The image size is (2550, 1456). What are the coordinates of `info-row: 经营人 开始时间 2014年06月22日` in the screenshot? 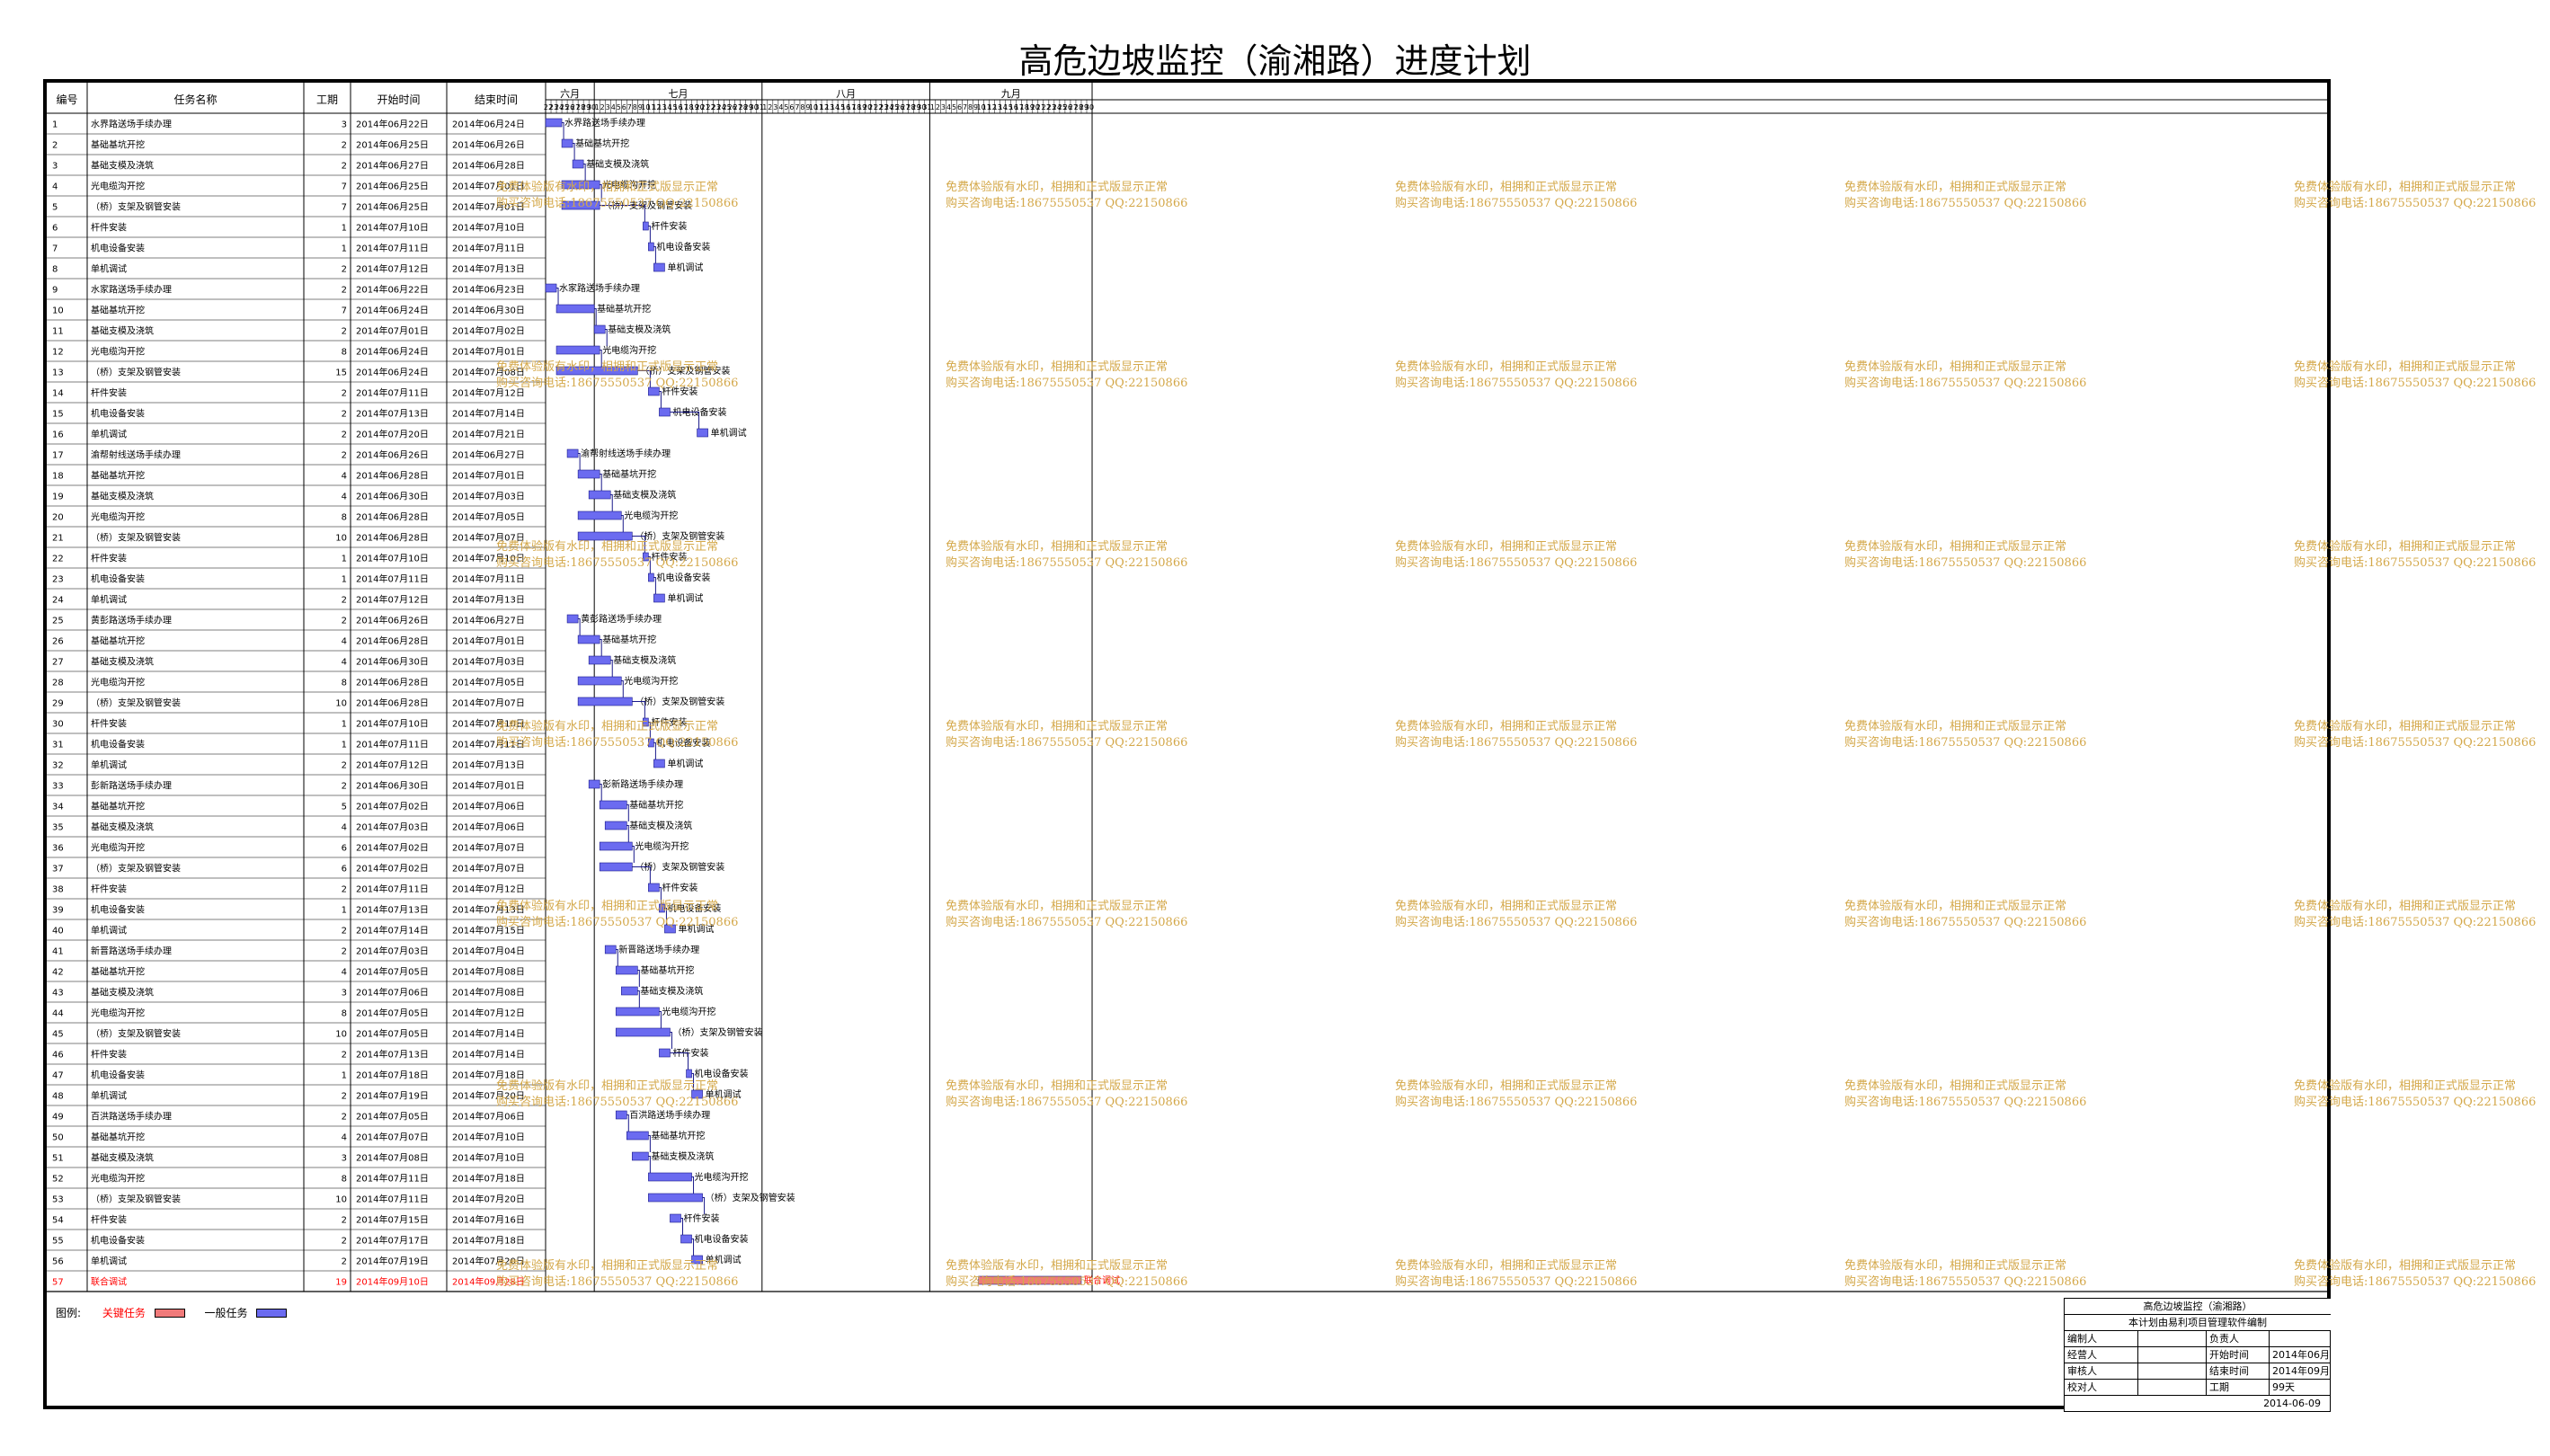 It's located at (2198, 1355).